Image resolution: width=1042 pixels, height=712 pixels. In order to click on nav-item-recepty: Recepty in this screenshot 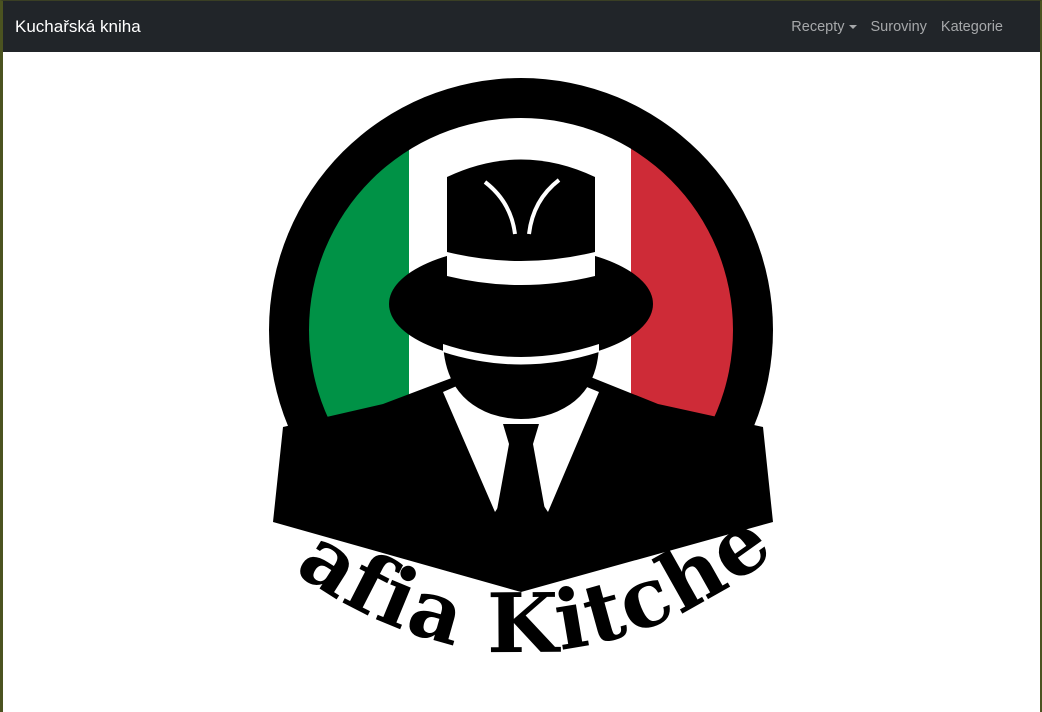, I will do `click(823, 27)`.